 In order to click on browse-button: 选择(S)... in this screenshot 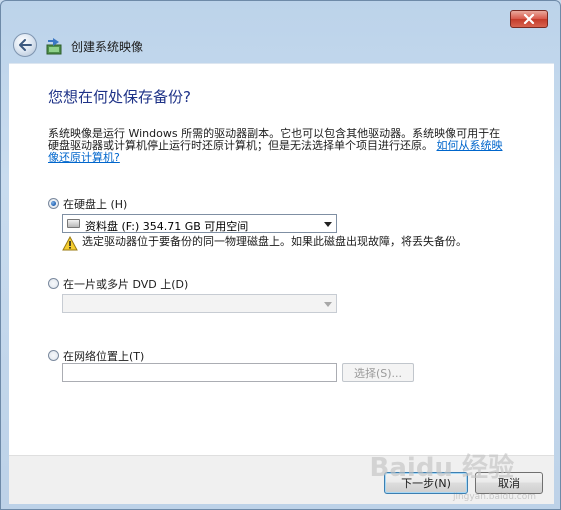, I will do `click(378, 372)`.